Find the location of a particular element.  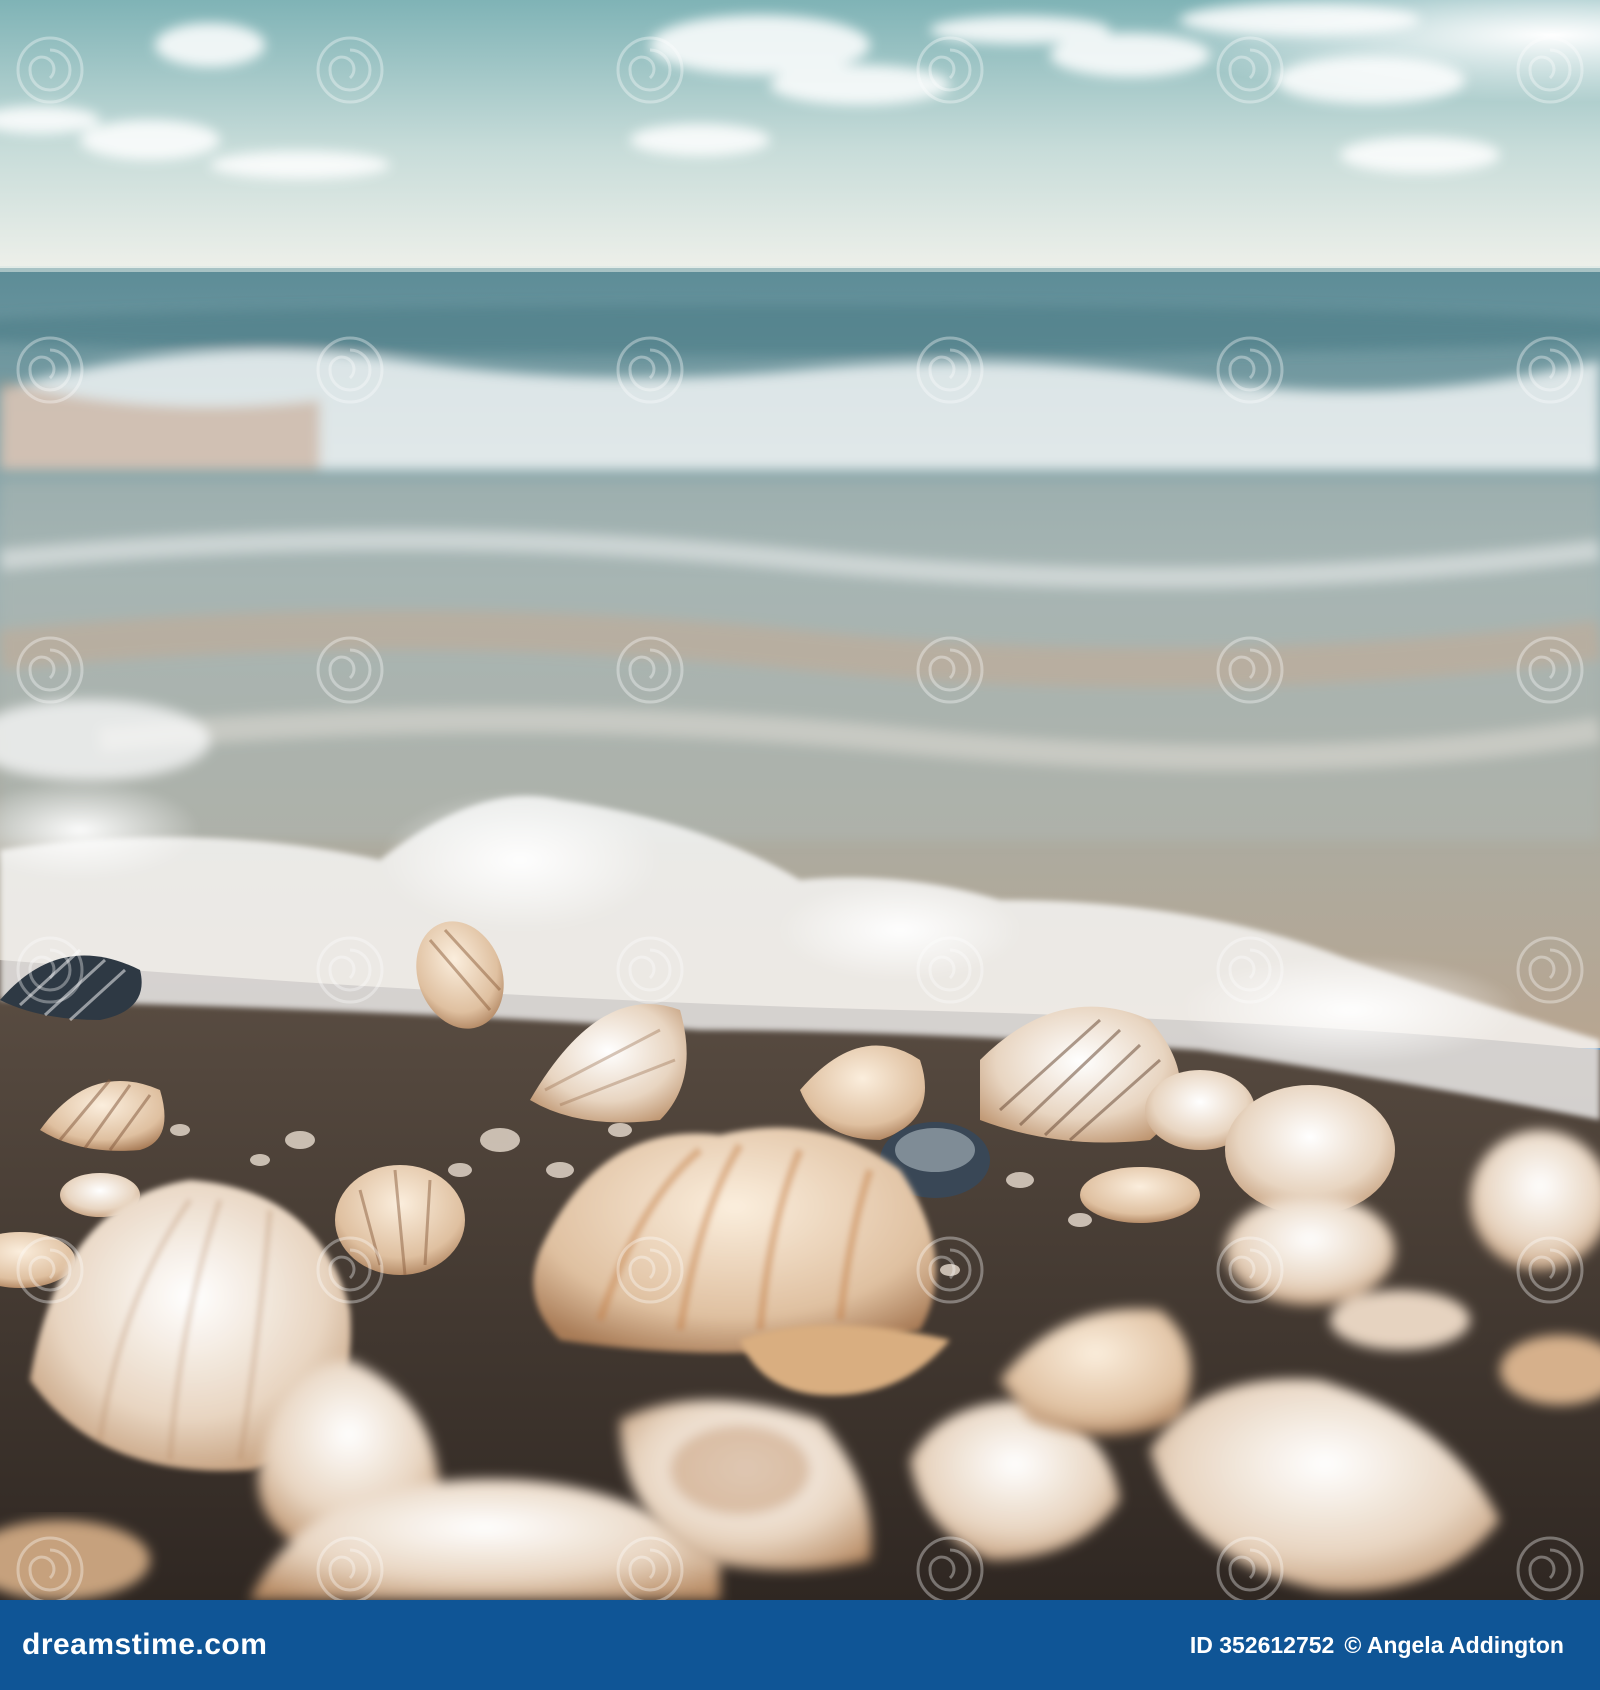

image-credit: ID 352612752 © Angela Addington is located at coordinates (1382, 1645).